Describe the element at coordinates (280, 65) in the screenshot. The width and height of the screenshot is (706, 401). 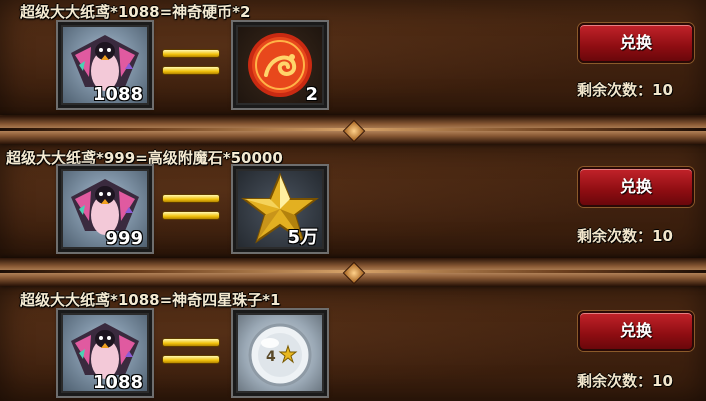
I see `reward-item-slot: 2` at that location.